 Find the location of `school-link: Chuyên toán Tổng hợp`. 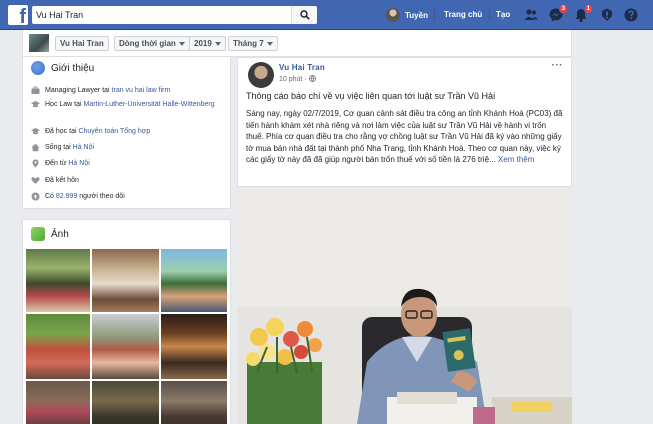

school-link: Chuyên toán Tổng hợp is located at coordinates (114, 131).